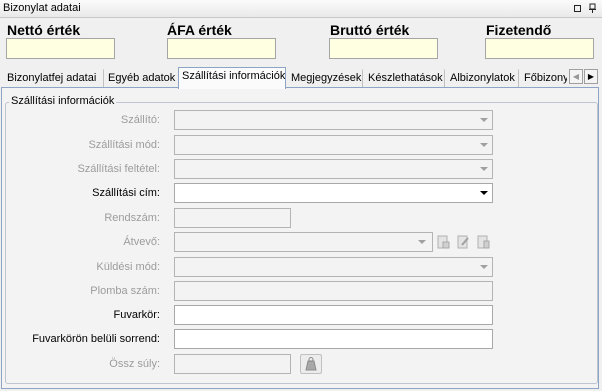 This screenshot has width=602, height=391. I want to click on ossz-suly-label: Össz súly:, so click(134, 364).